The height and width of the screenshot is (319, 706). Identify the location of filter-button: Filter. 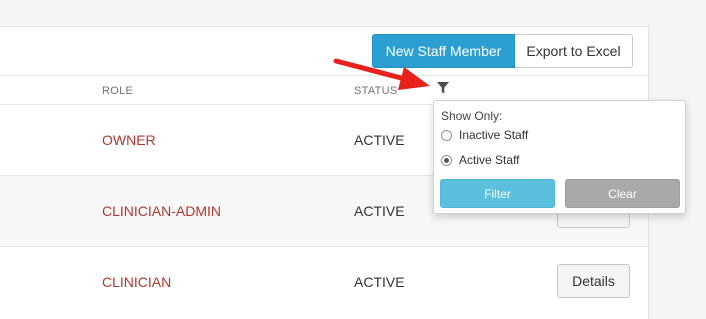
(497, 193).